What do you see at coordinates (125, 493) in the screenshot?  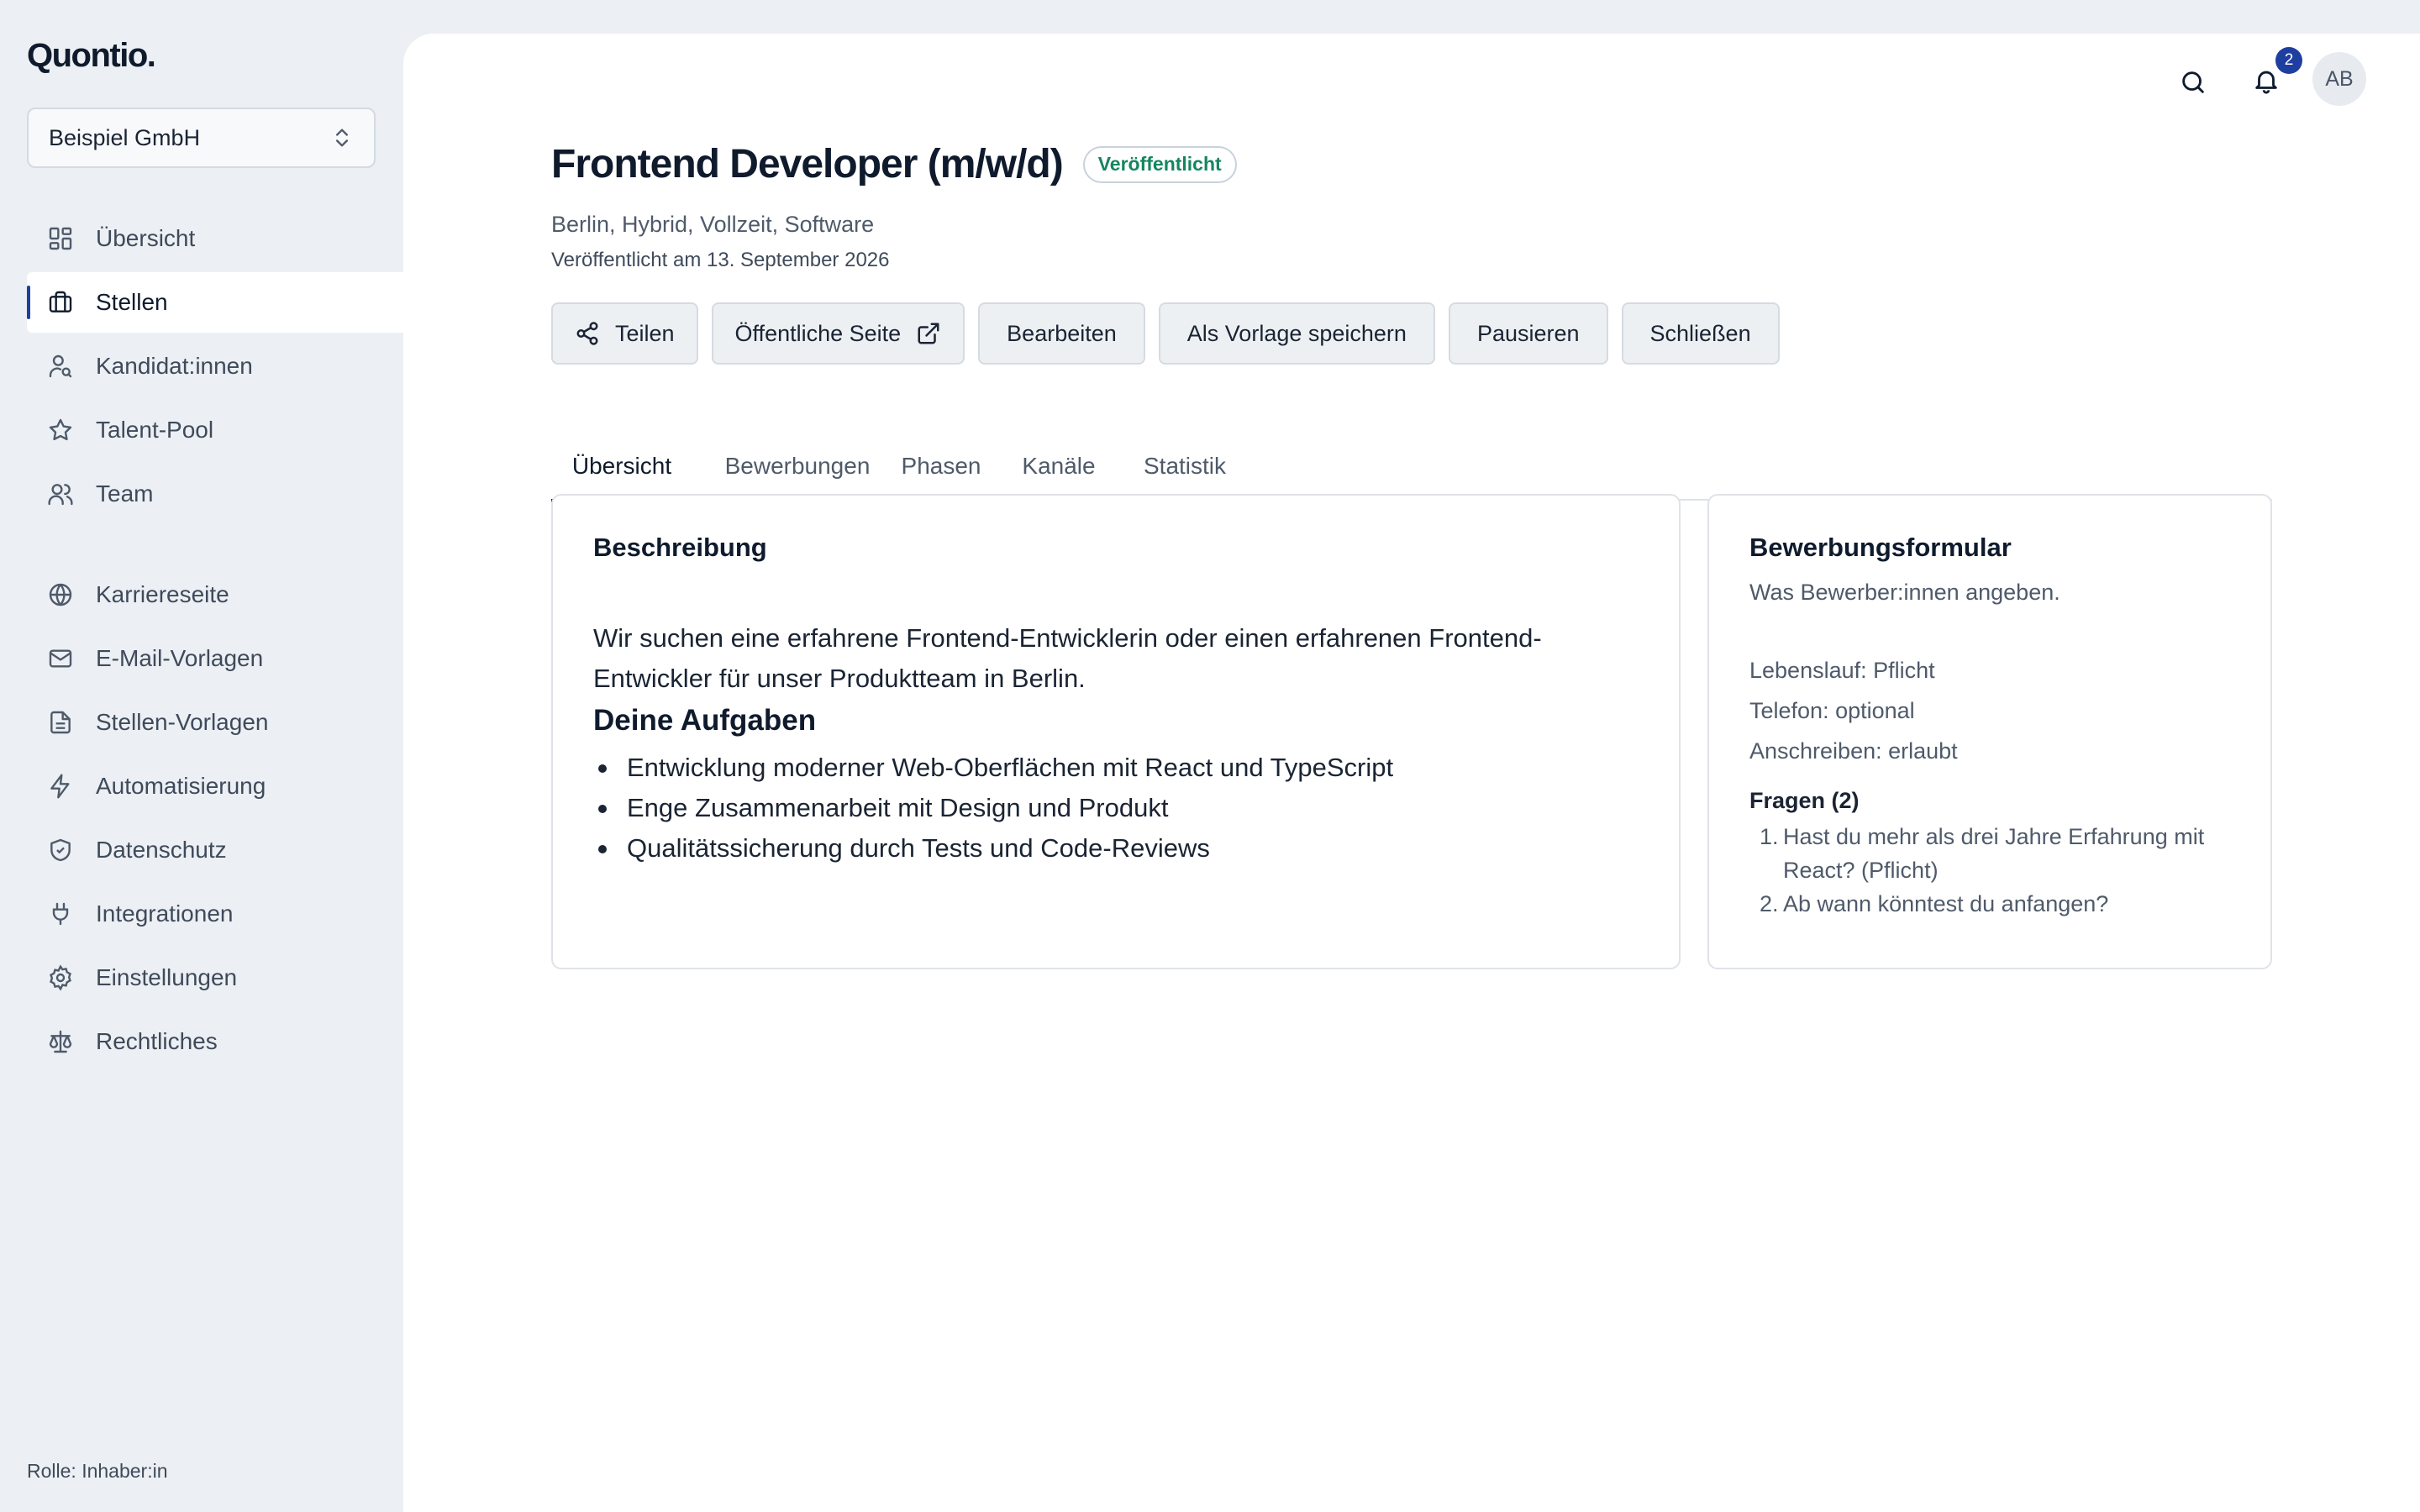 I see `sidebar-item-label: Team` at bounding box center [125, 493].